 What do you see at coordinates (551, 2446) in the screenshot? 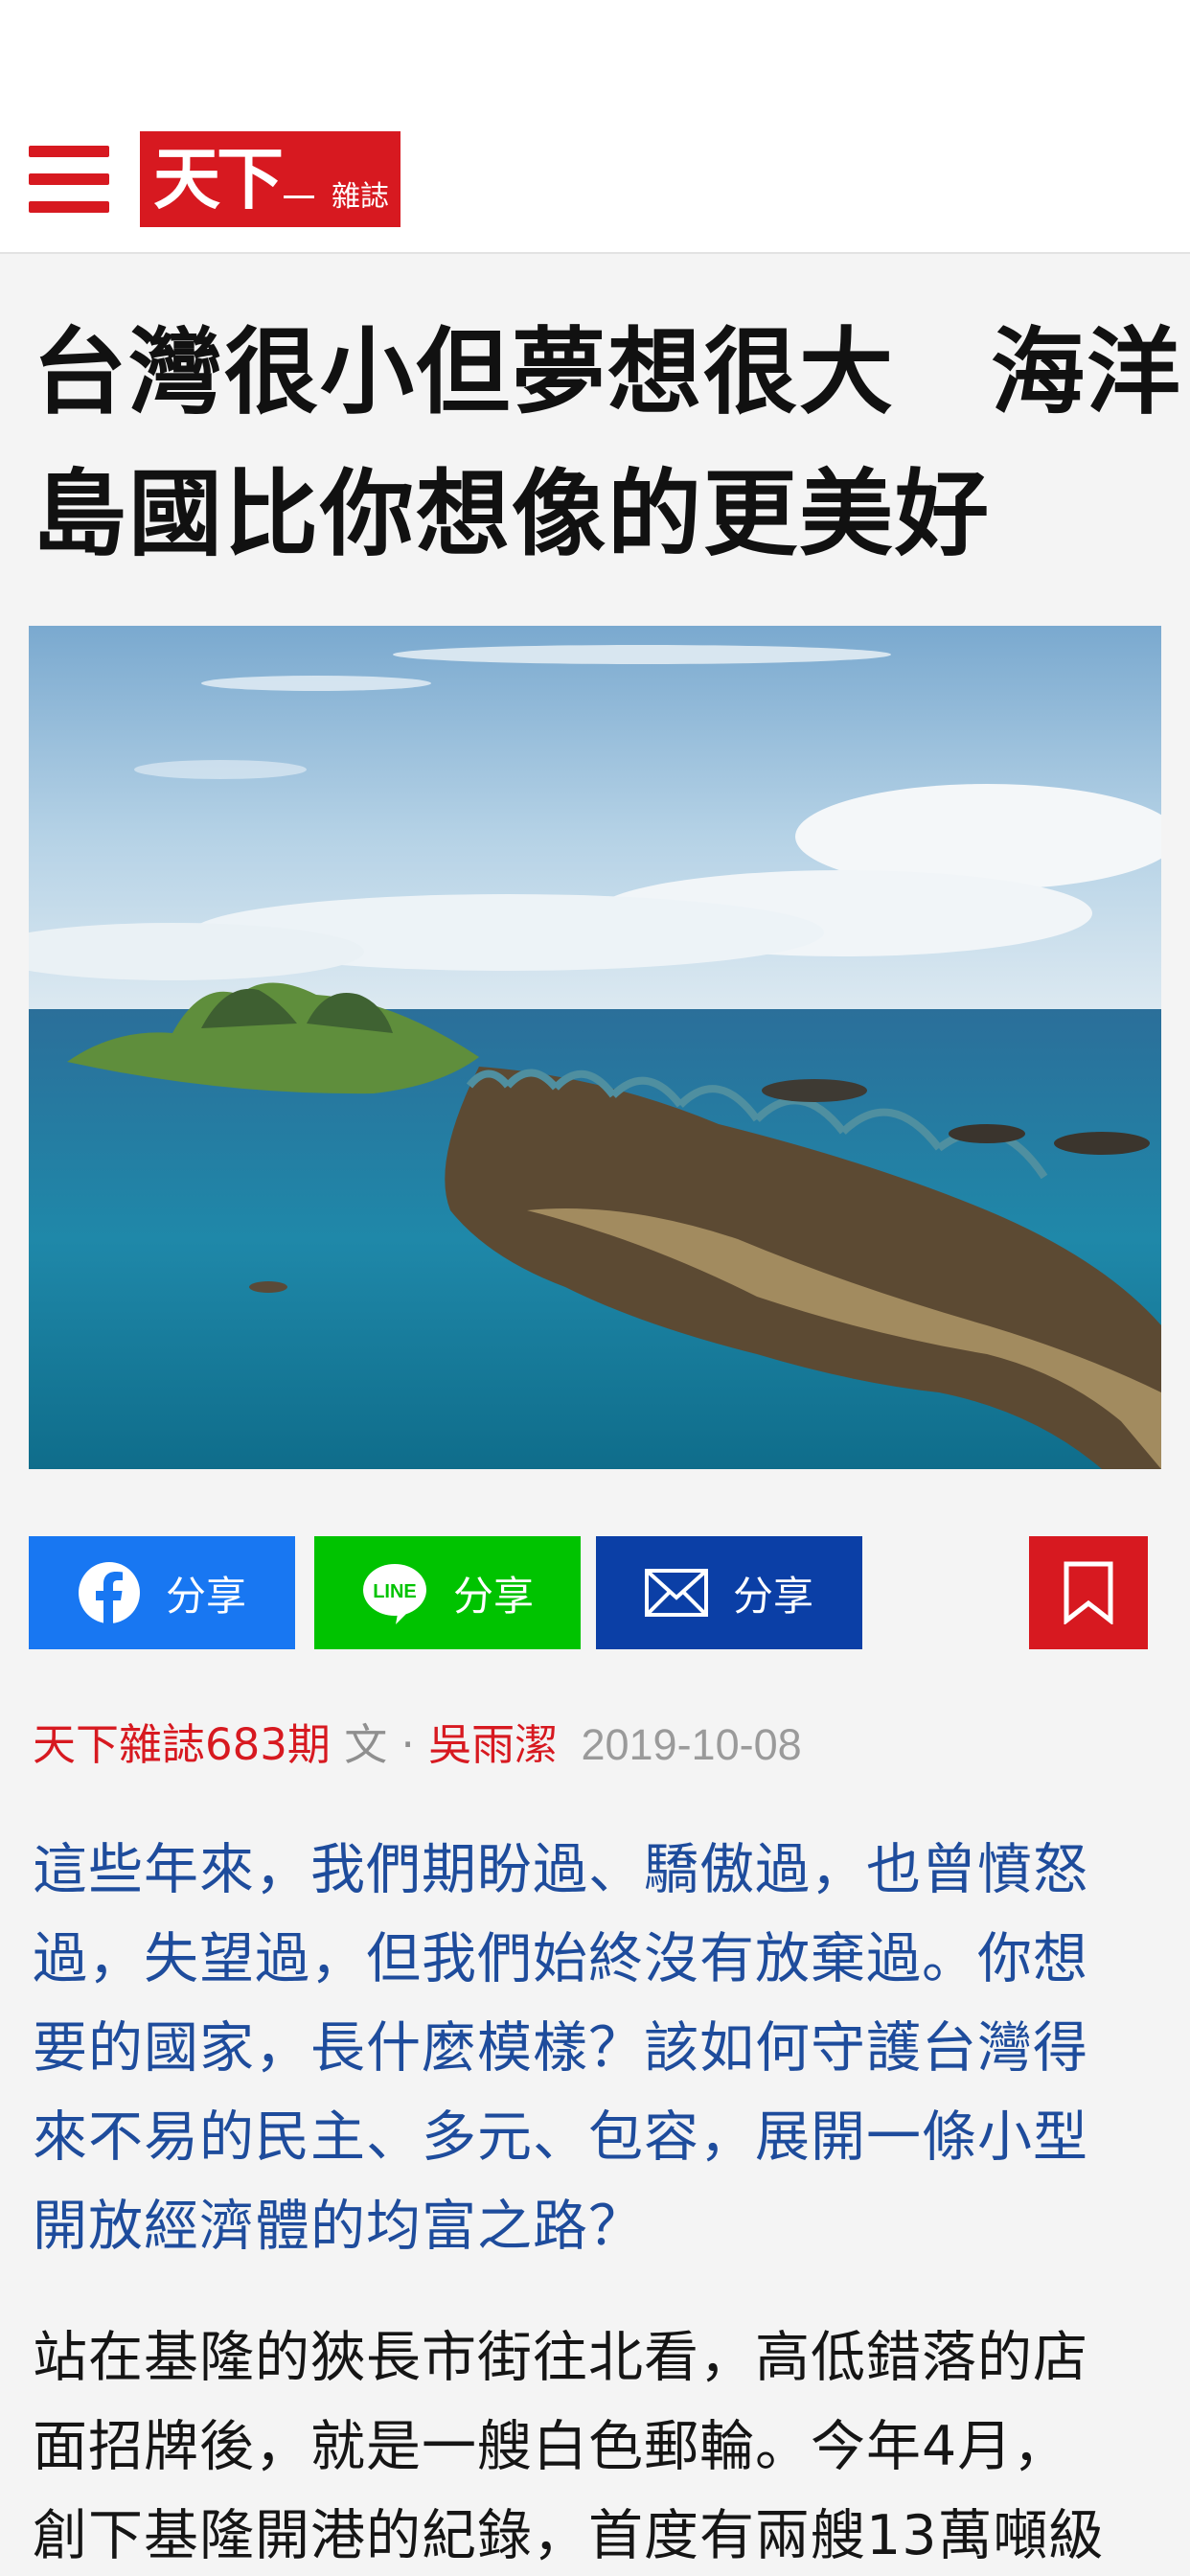
I see `body-line: 面招牌後，就是一艘白色郵輪。今年4月，` at bounding box center [551, 2446].